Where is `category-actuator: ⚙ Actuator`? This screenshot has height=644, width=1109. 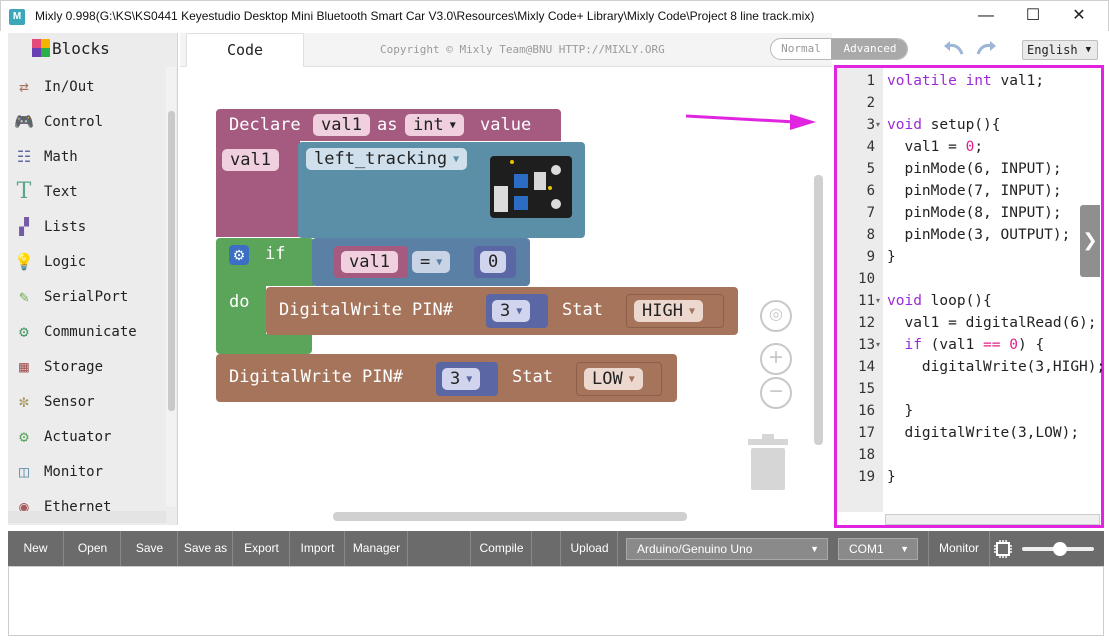
category-actuator: ⚙ Actuator is located at coordinates (87, 437).